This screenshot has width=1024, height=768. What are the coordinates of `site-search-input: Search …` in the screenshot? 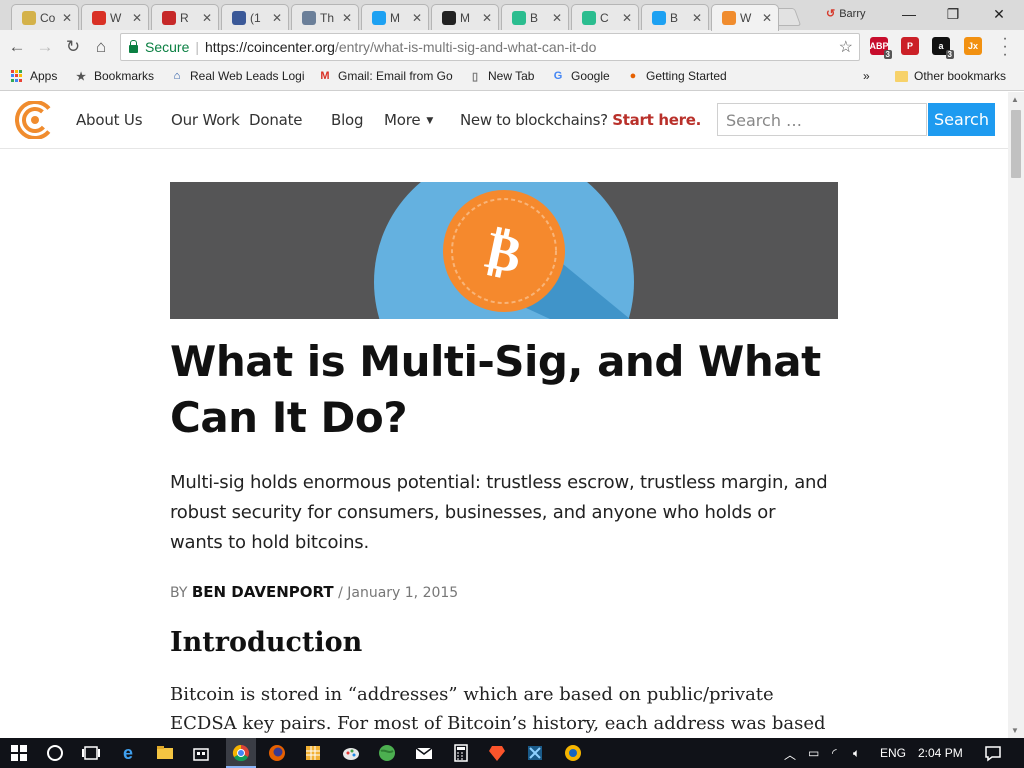 It's located at (822, 119).